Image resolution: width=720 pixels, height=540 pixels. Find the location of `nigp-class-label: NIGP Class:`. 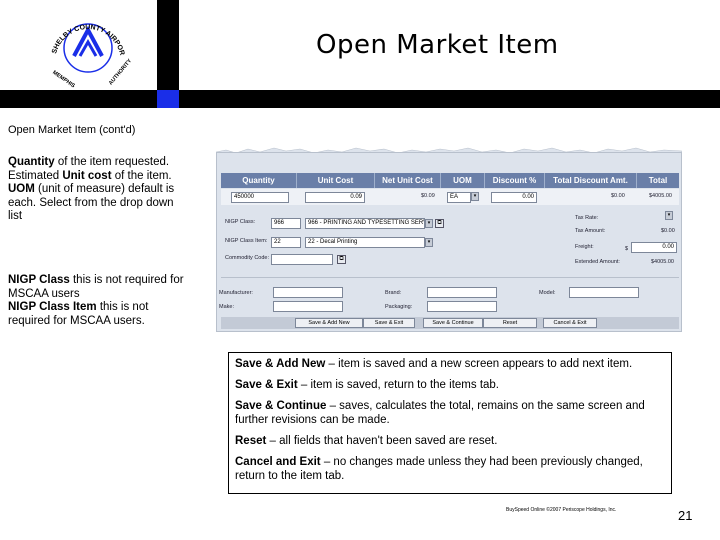

nigp-class-label: NIGP Class: is located at coordinates (240, 222).